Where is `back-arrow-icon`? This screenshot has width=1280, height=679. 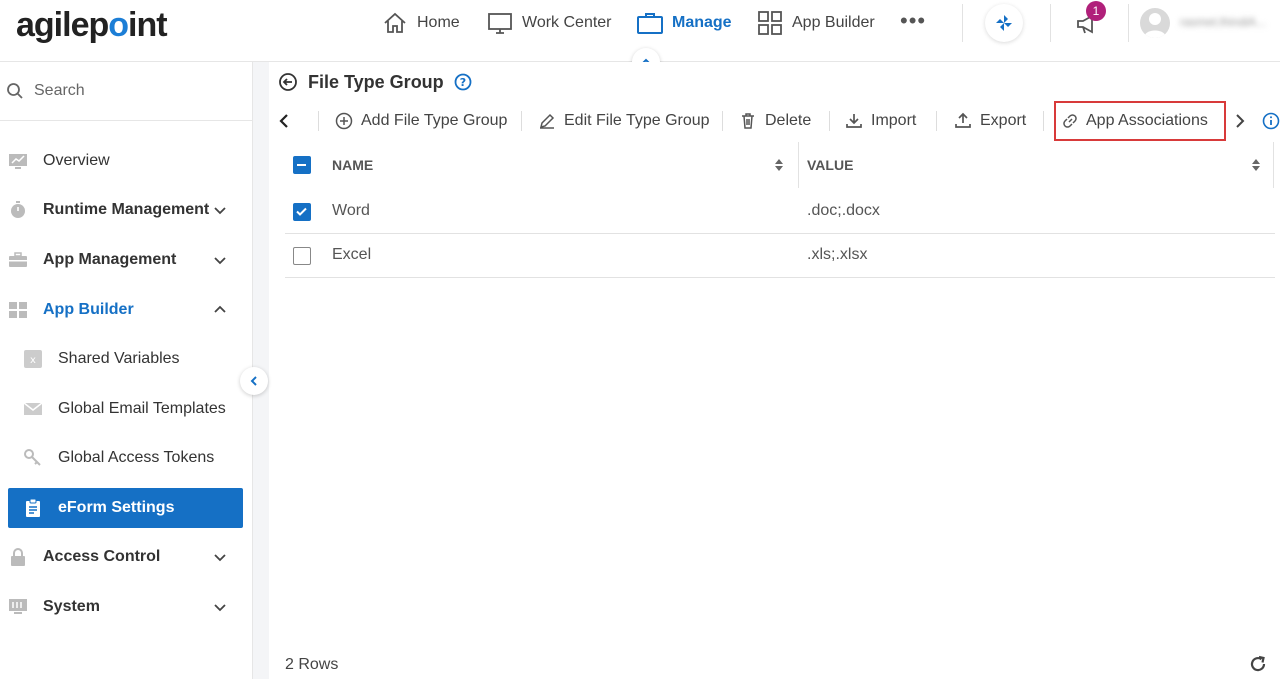 back-arrow-icon is located at coordinates (288, 82).